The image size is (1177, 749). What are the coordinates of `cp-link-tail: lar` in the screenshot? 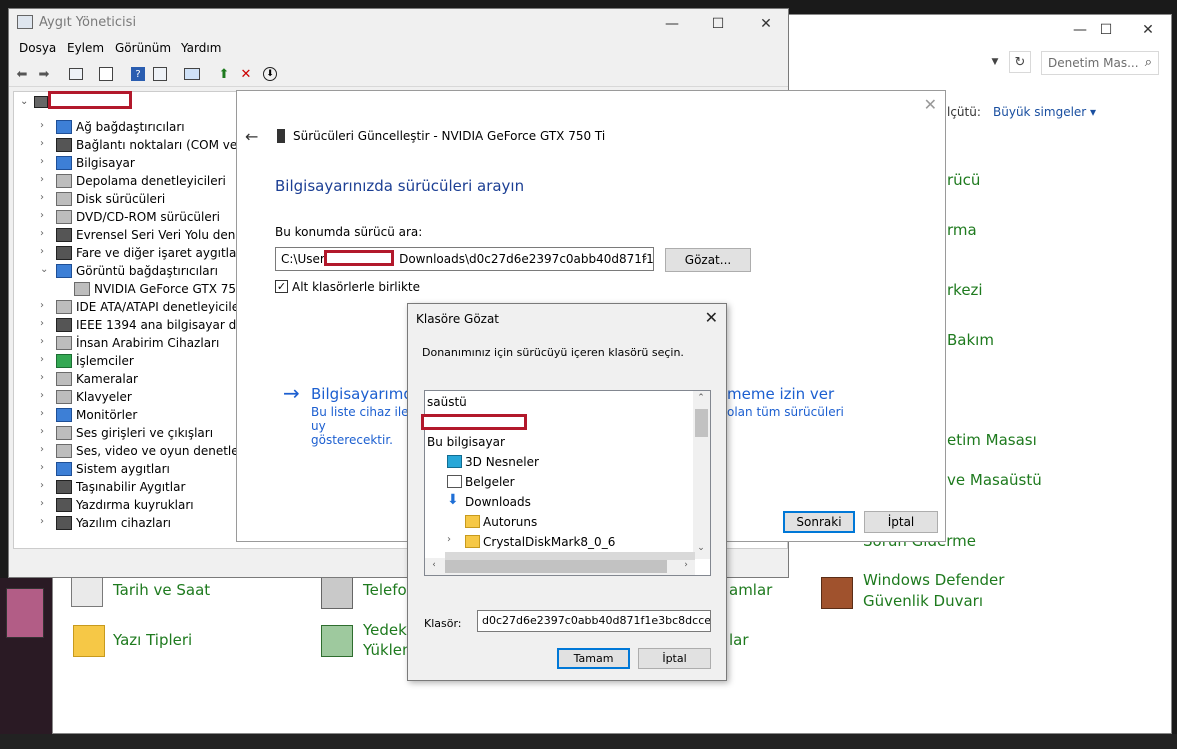 It's located at (739, 640).